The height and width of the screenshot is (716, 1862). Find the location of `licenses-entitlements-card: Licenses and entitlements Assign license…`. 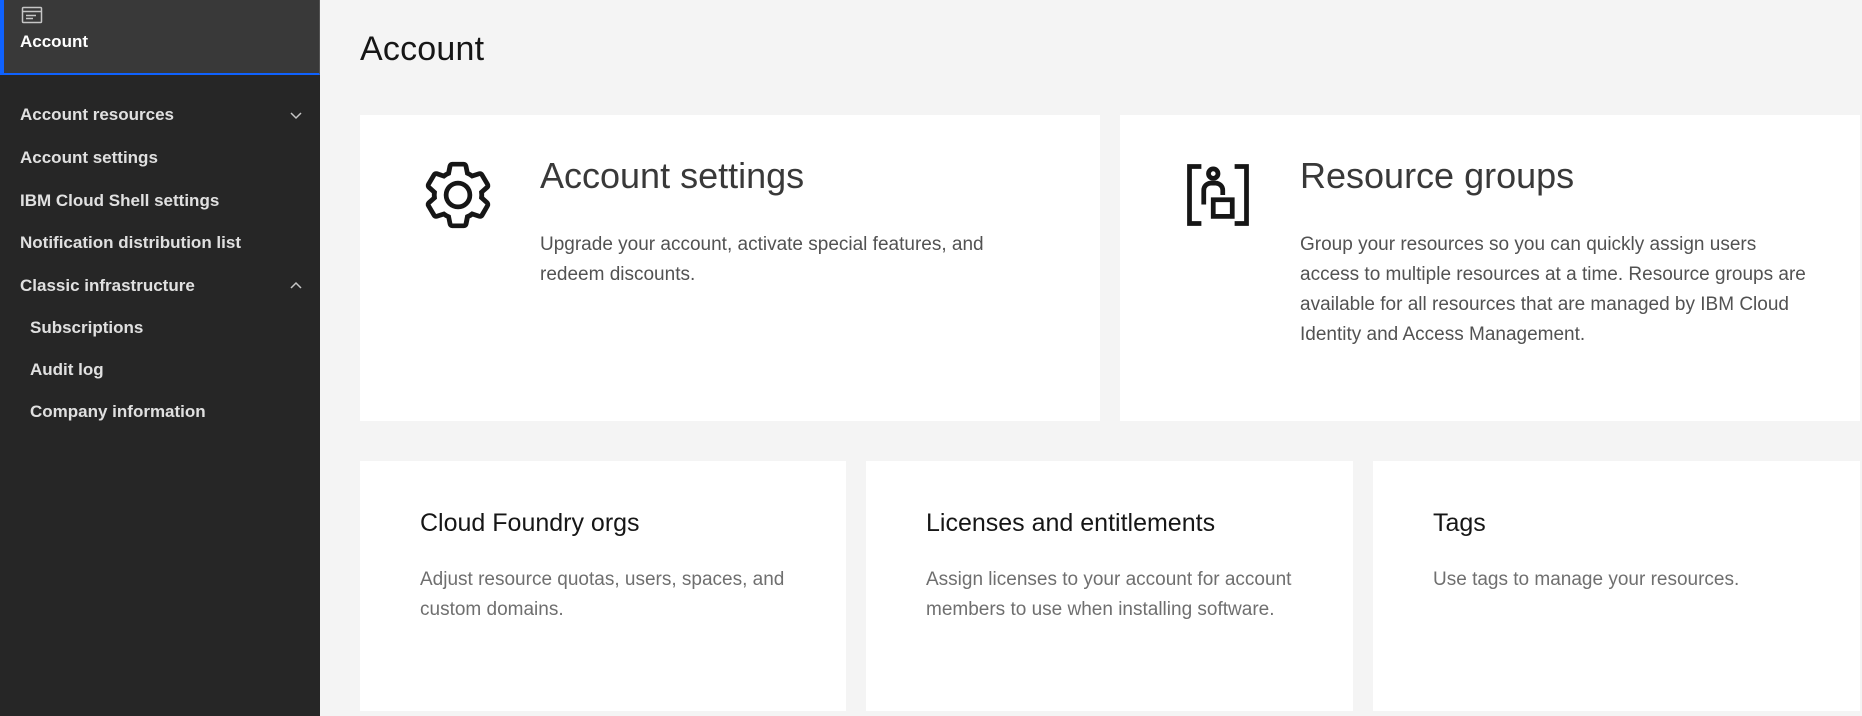

licenses-entitlements-card: Licenses and entitlements Assign license… is located at coordinates (1109, 586).